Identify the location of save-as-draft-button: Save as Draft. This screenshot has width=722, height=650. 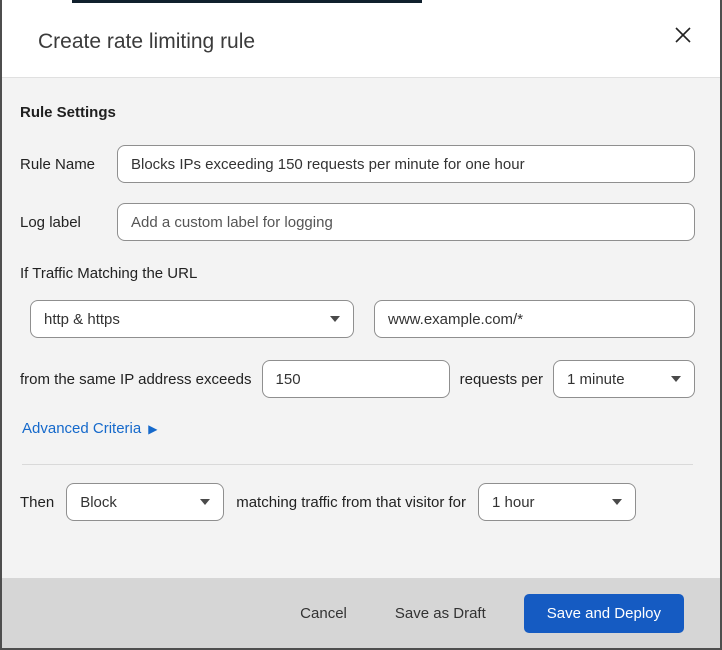
(440, 613).